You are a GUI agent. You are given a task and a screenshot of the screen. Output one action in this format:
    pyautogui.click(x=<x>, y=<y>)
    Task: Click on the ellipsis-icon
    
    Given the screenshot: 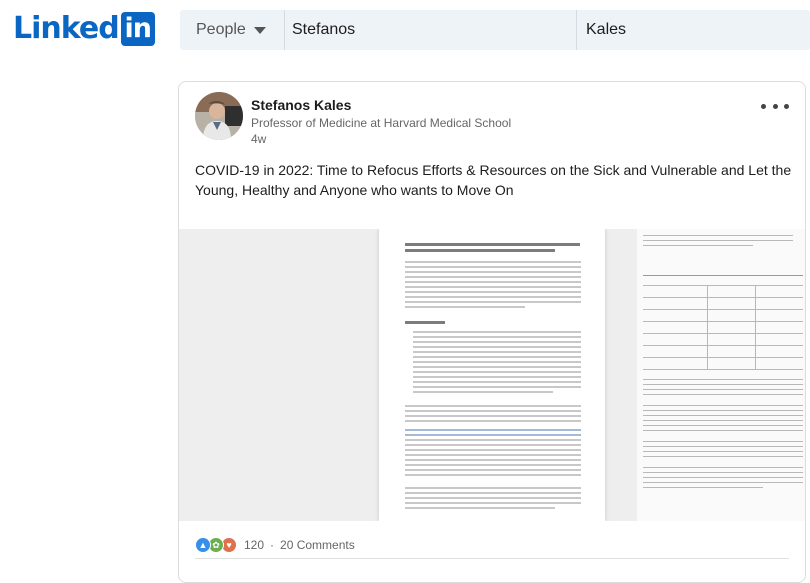 What is the action you would take?
    pyautogui.click(x=763, y=106)
    